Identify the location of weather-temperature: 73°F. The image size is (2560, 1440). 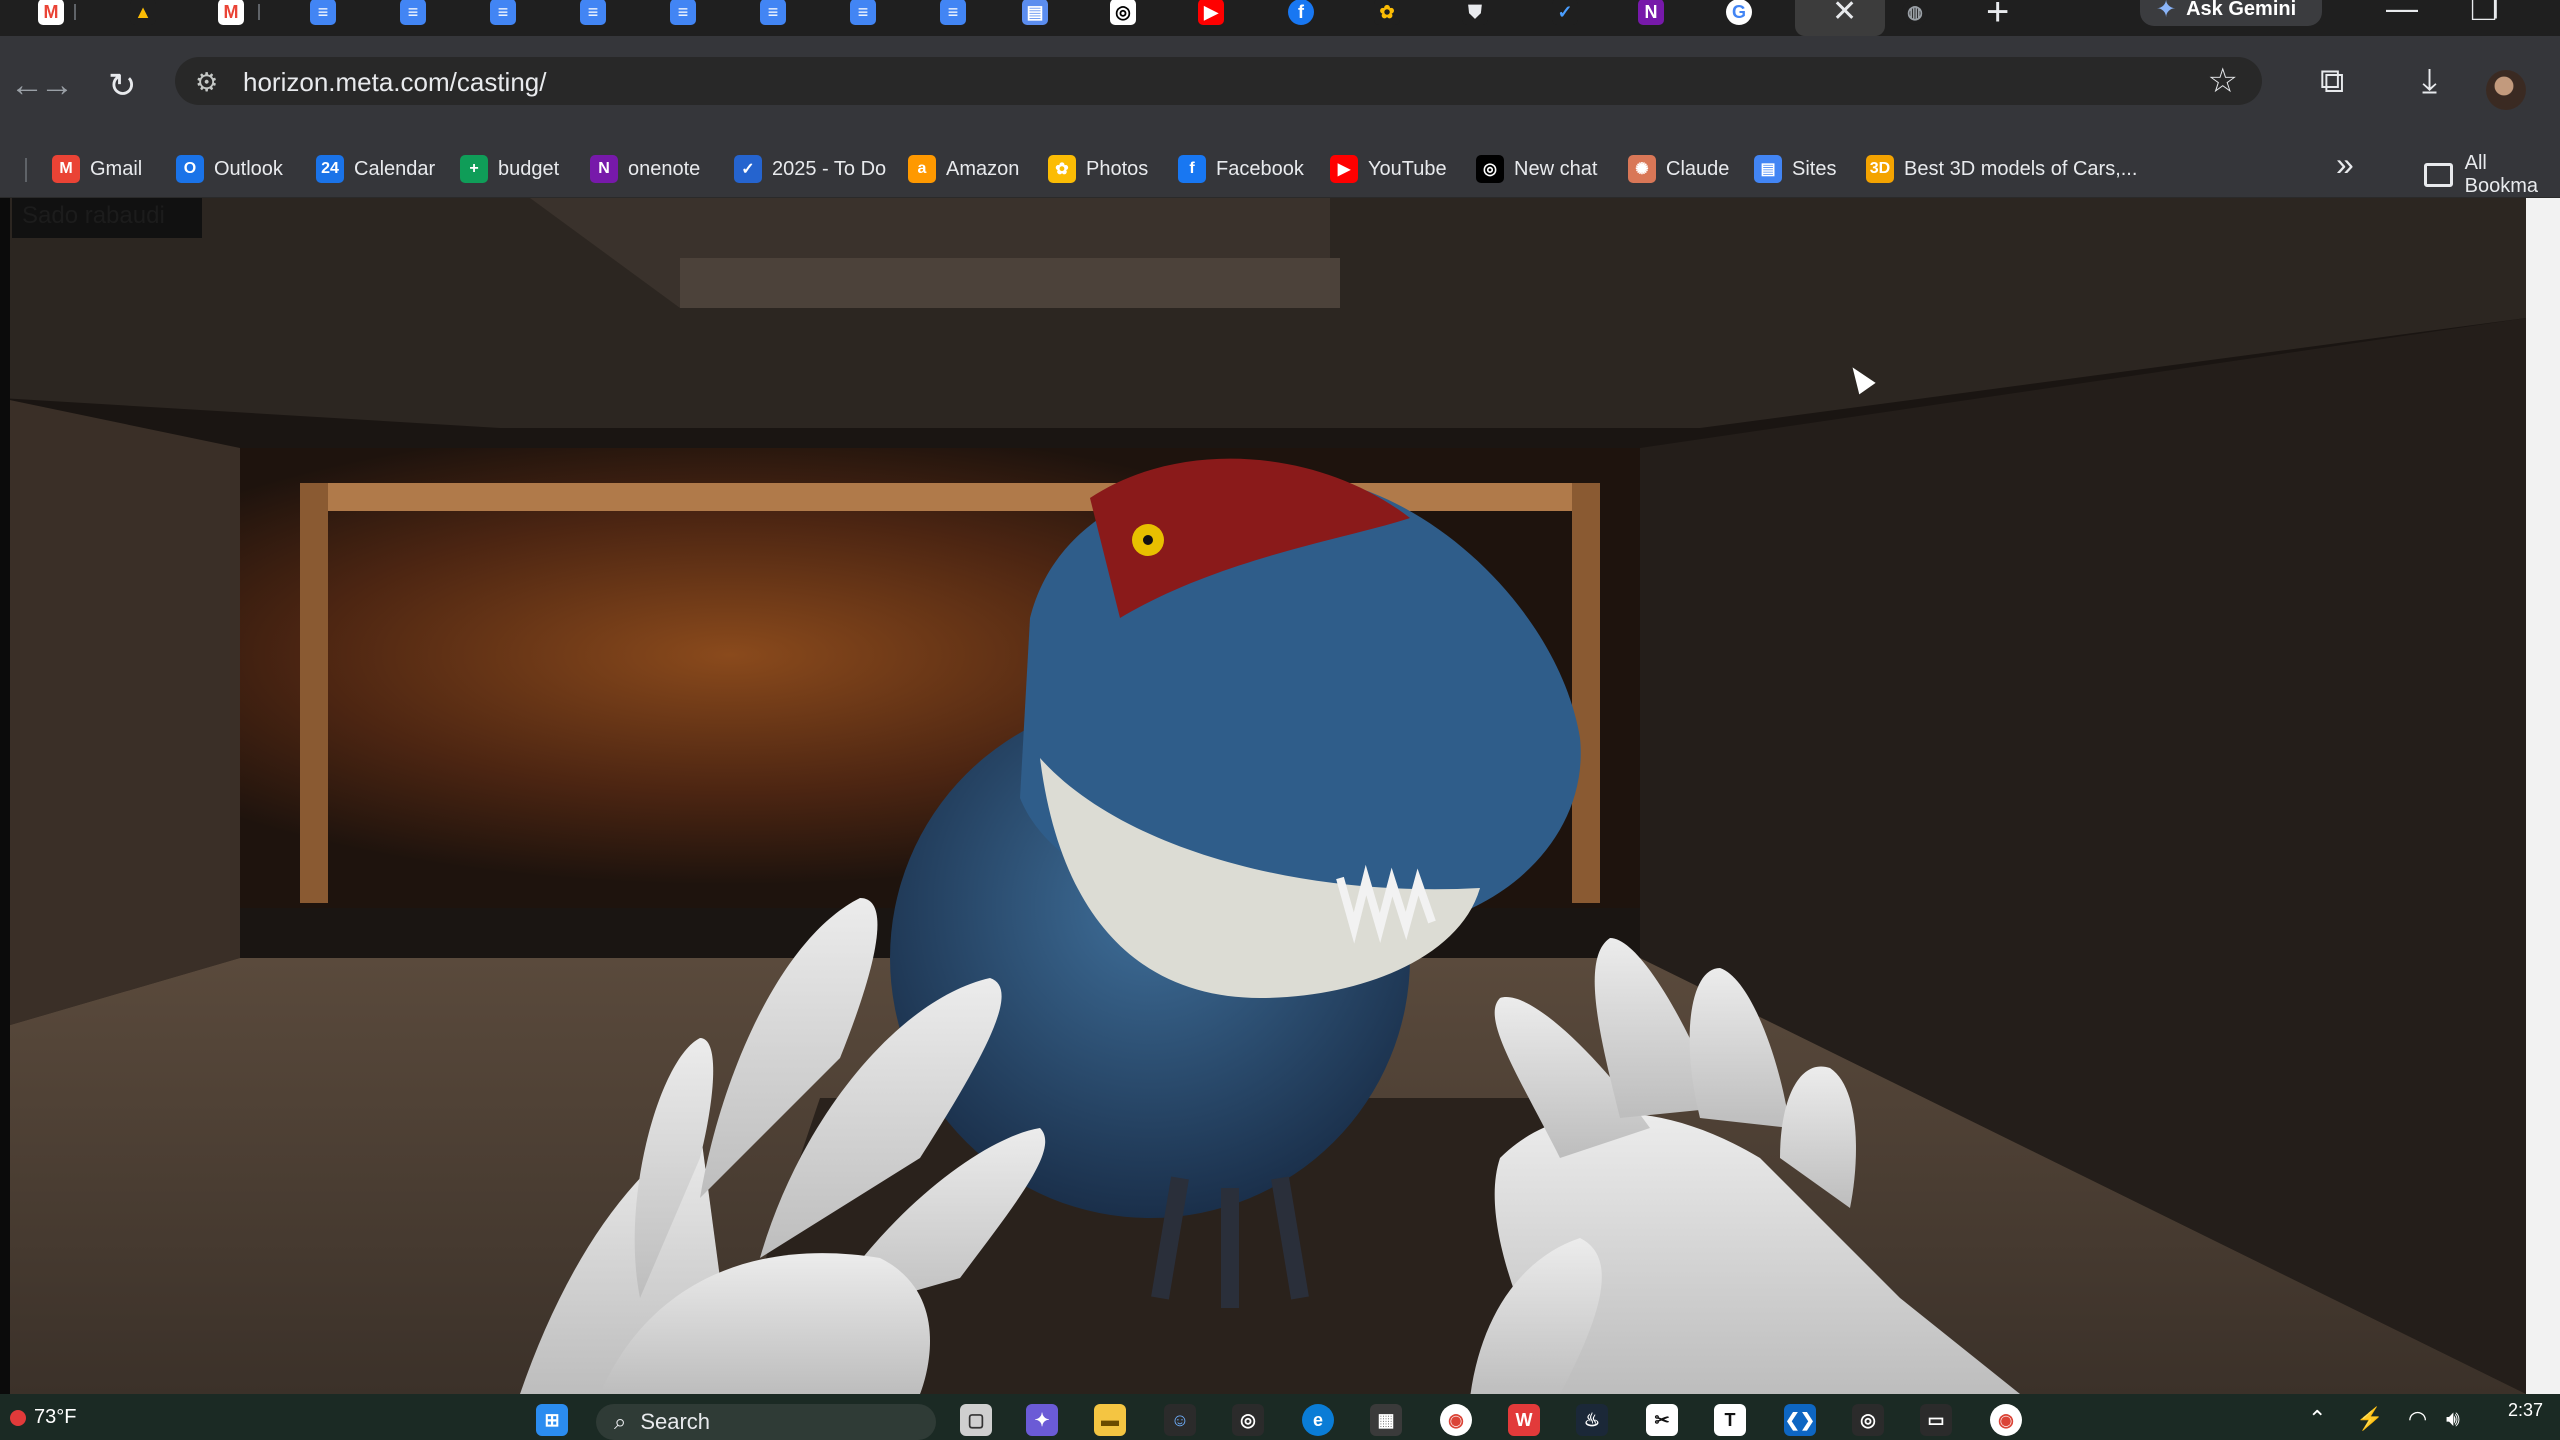
(55, 1417).